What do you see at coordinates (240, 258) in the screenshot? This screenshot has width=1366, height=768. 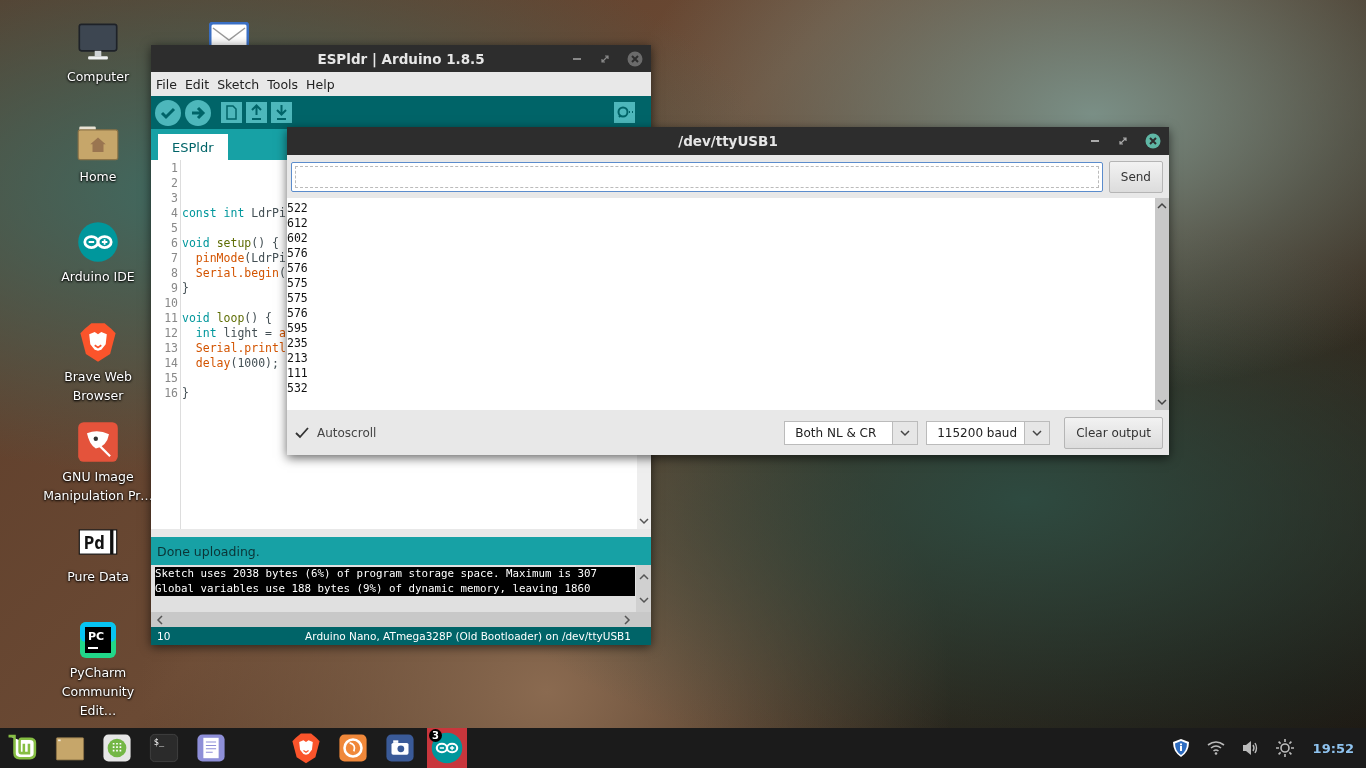 I see `code-line: pinMode(LdrPi` at bounding box center [240, 258].